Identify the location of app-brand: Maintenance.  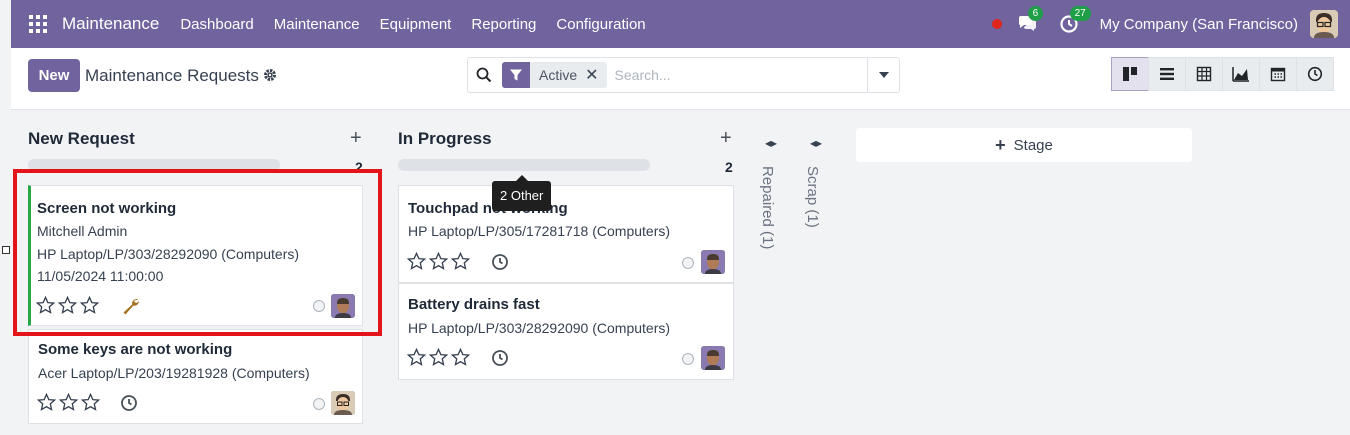
(110, 24).